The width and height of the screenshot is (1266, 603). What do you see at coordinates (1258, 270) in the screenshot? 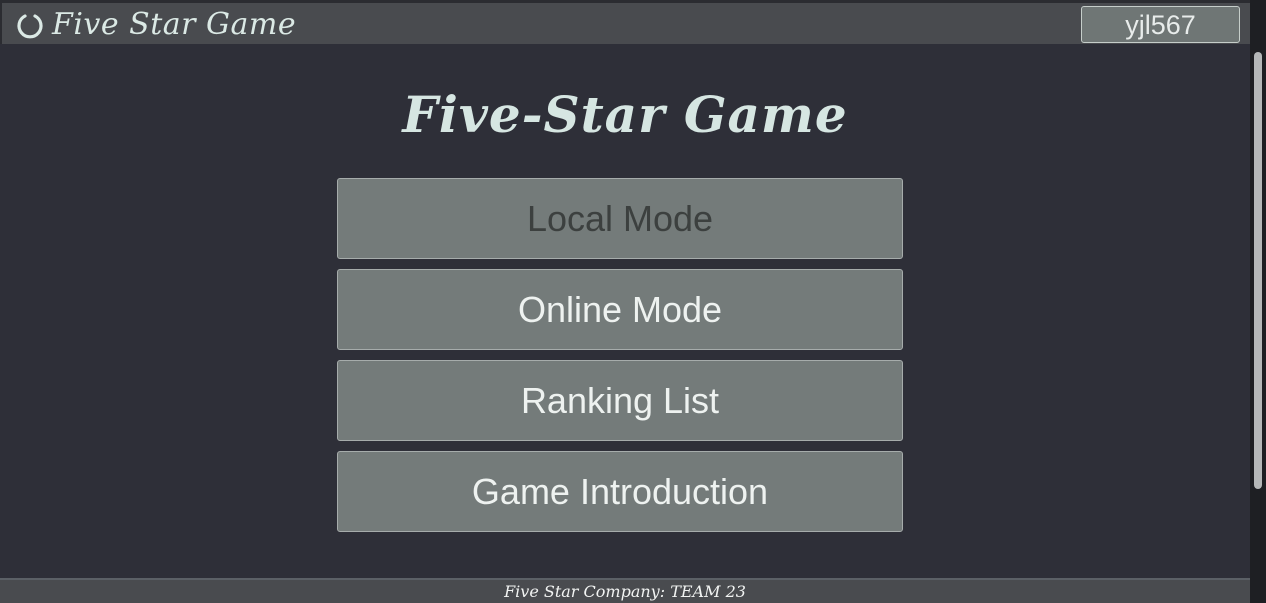
I see `scrollbar-thumb` at bounding box center [1258, 270].